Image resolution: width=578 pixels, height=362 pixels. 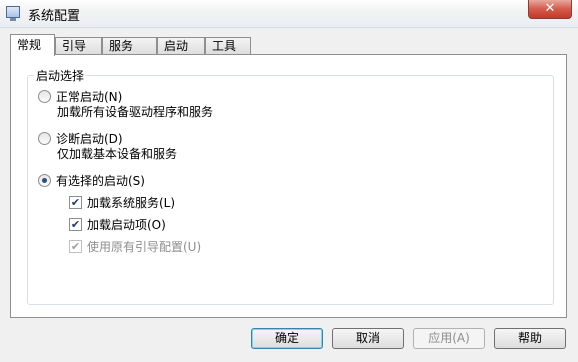 What do you see at coordinates (530, 338) in the screenshot?
I see `help-button: 帮助` at bounding box center [530, 338].